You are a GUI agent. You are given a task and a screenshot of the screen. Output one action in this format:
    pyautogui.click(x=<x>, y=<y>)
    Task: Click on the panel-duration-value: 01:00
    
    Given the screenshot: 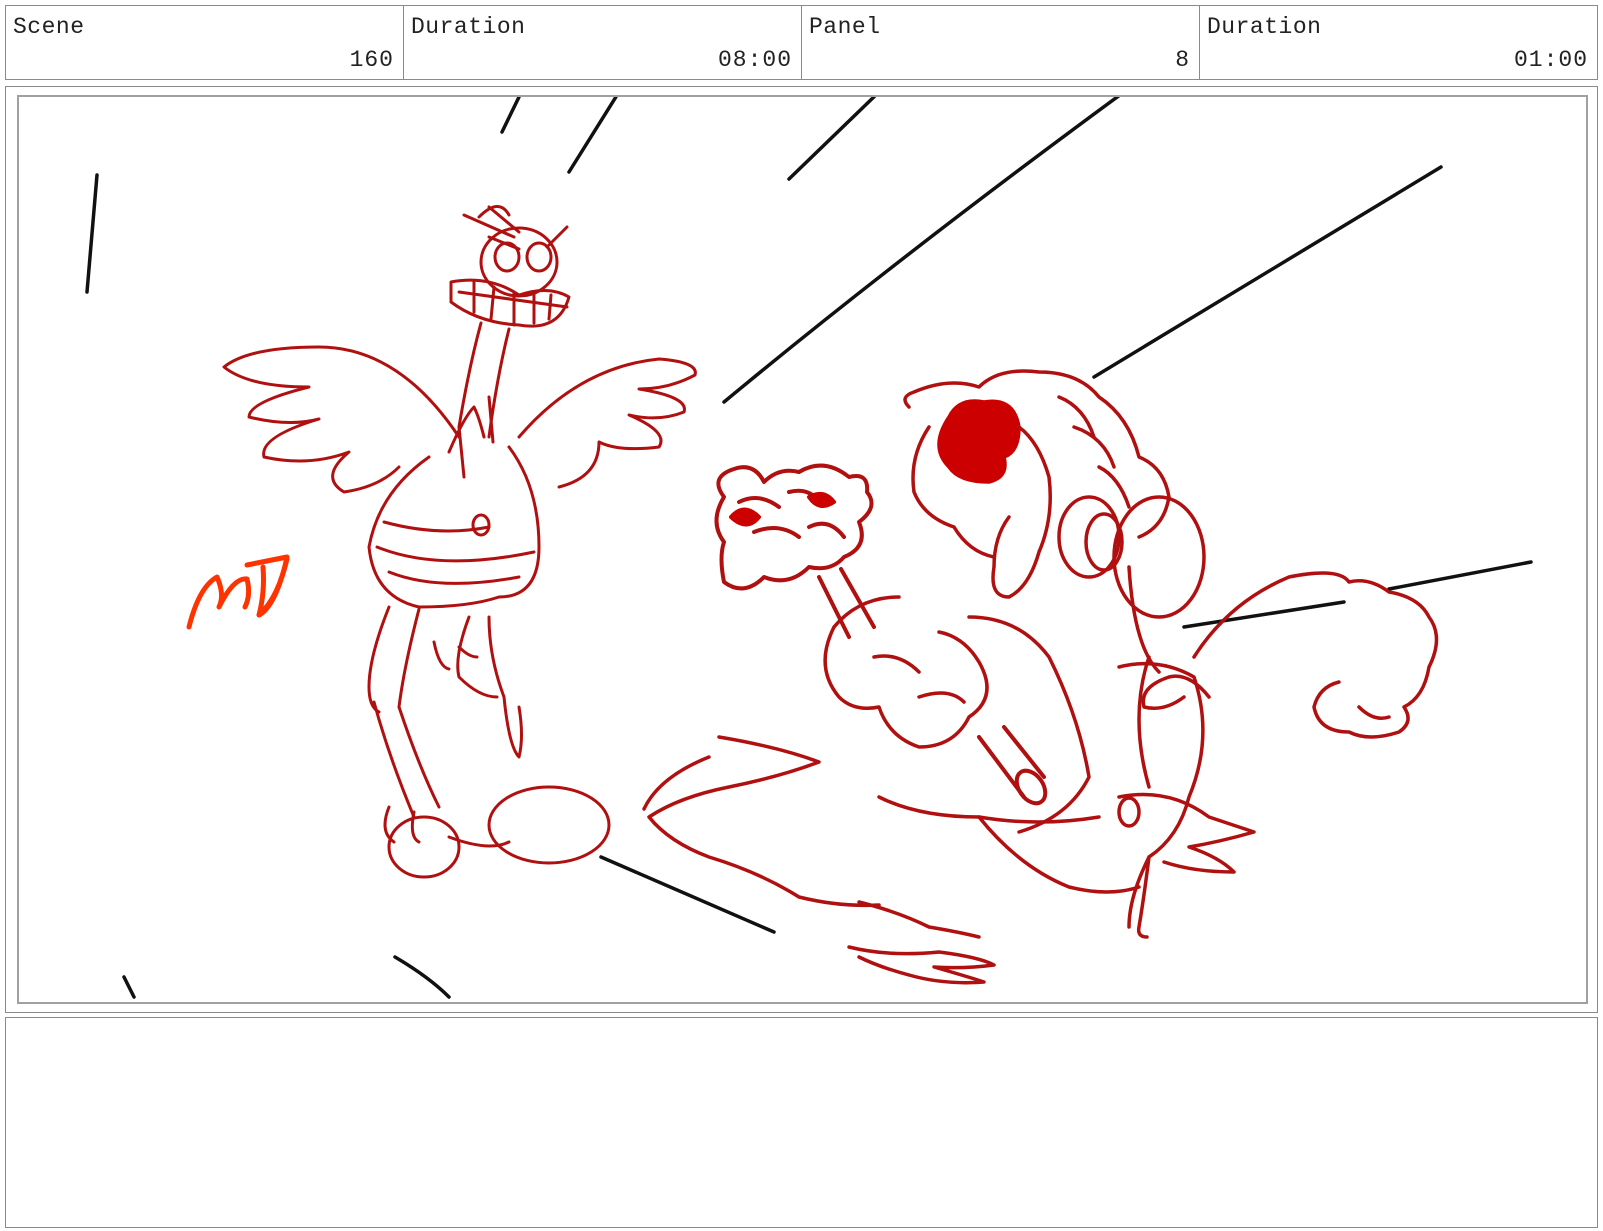 What is the action you would take?
    pyautogui.click(x=1550, y=60)
    